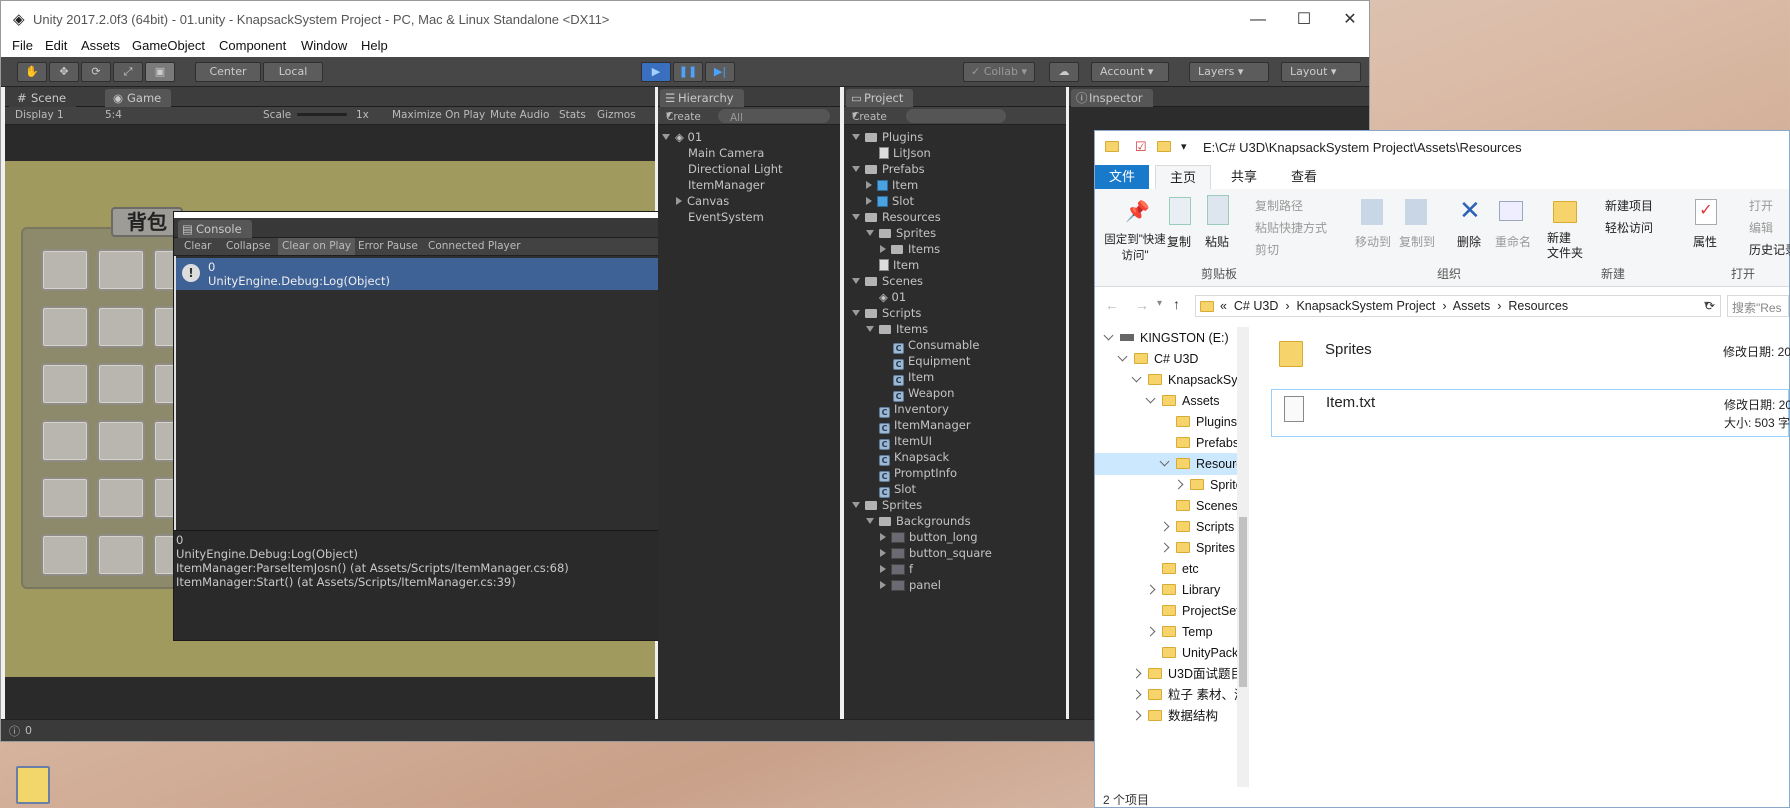 The width and height of the screenshot is (1790, 808). I want to click on project-item: Scenes, so click(887, 281).